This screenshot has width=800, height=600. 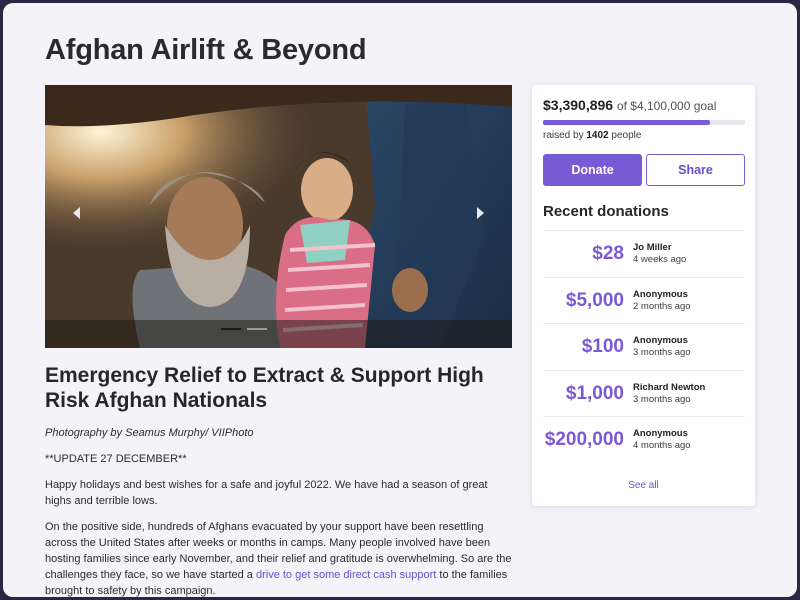 I want to click on carousel-indicators, so click(x=244, y=329).